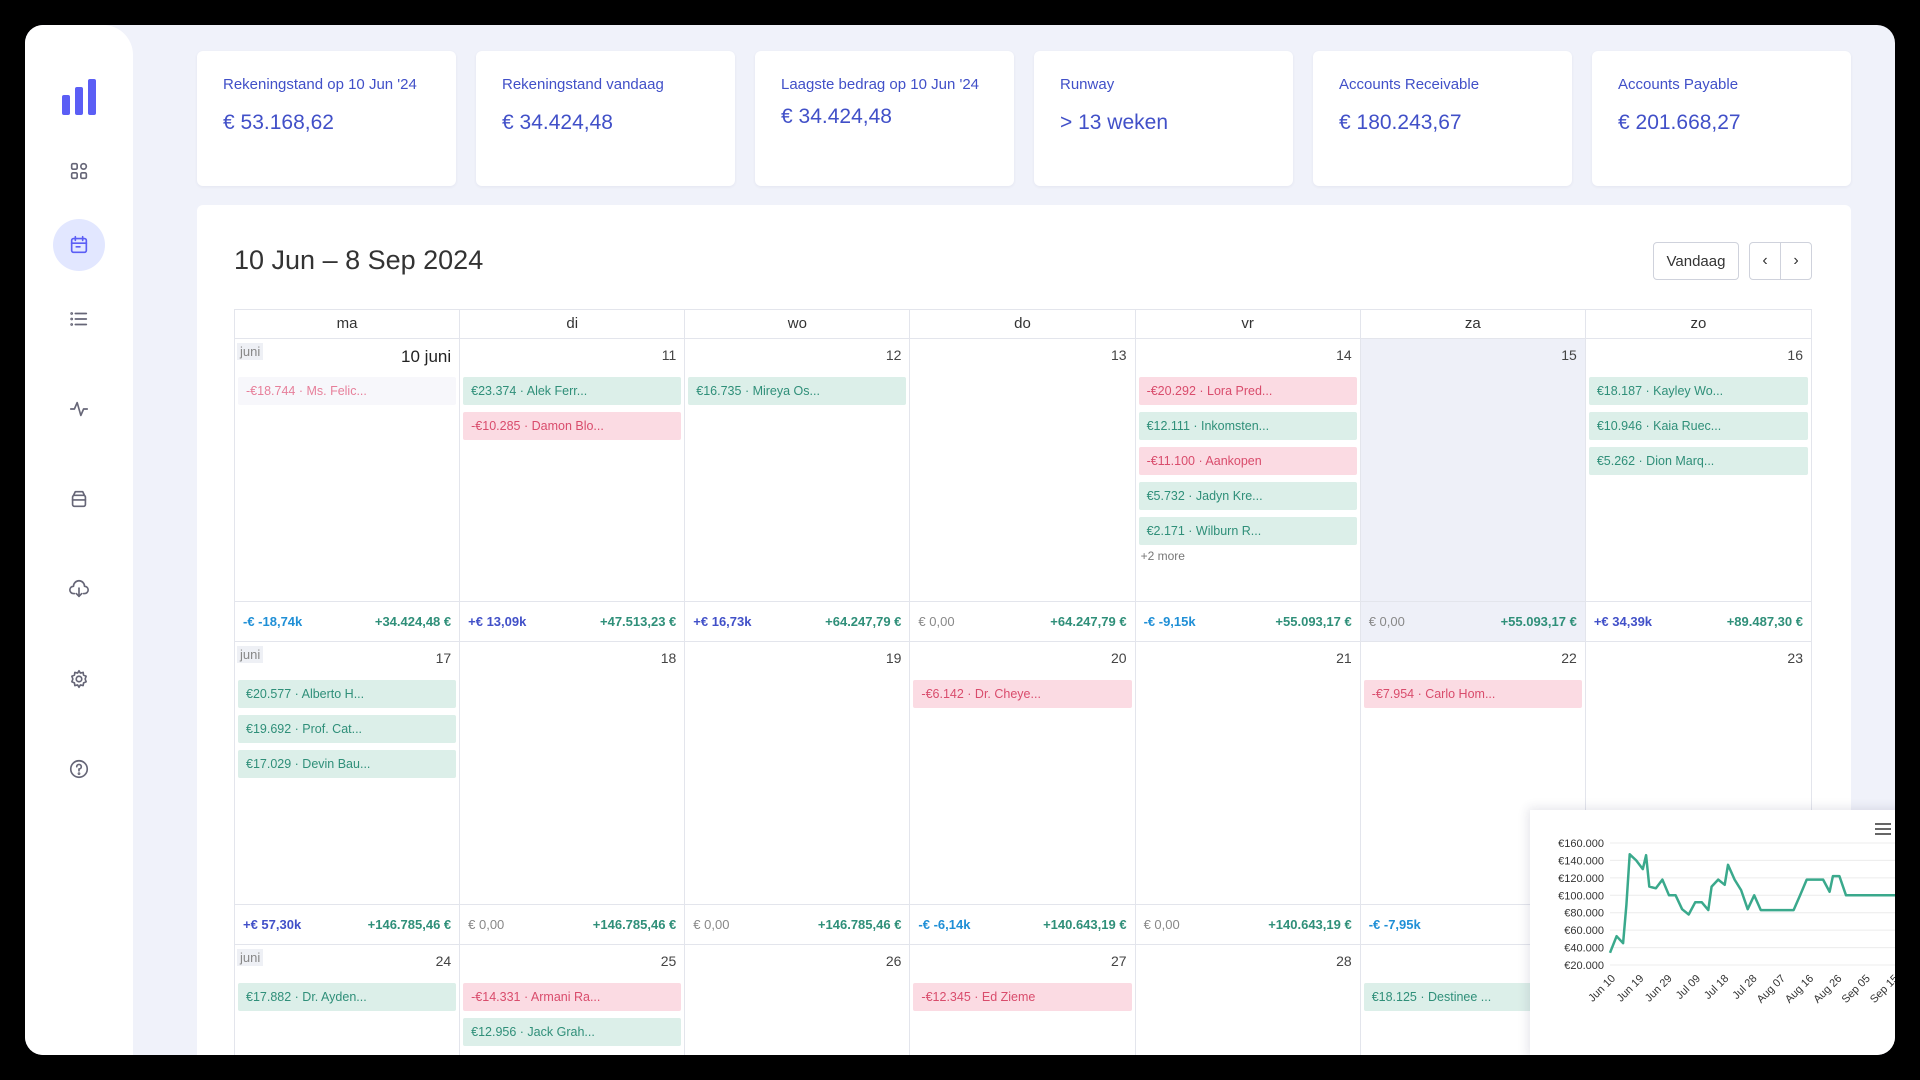 The image size is (1920, 1080). Describe the element at coordinates (320, 84) in the screenshot. I see `kpi-label: Rekeningstand op 10 Jun '24` at that location.